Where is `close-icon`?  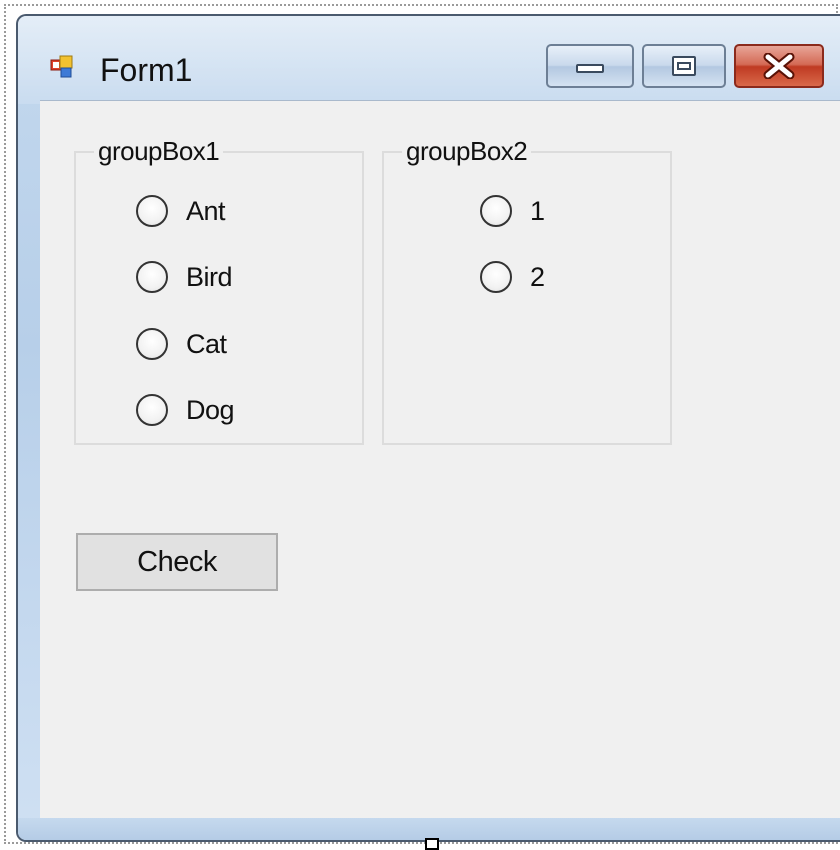
close-icon is located at coordinates (779, 66).